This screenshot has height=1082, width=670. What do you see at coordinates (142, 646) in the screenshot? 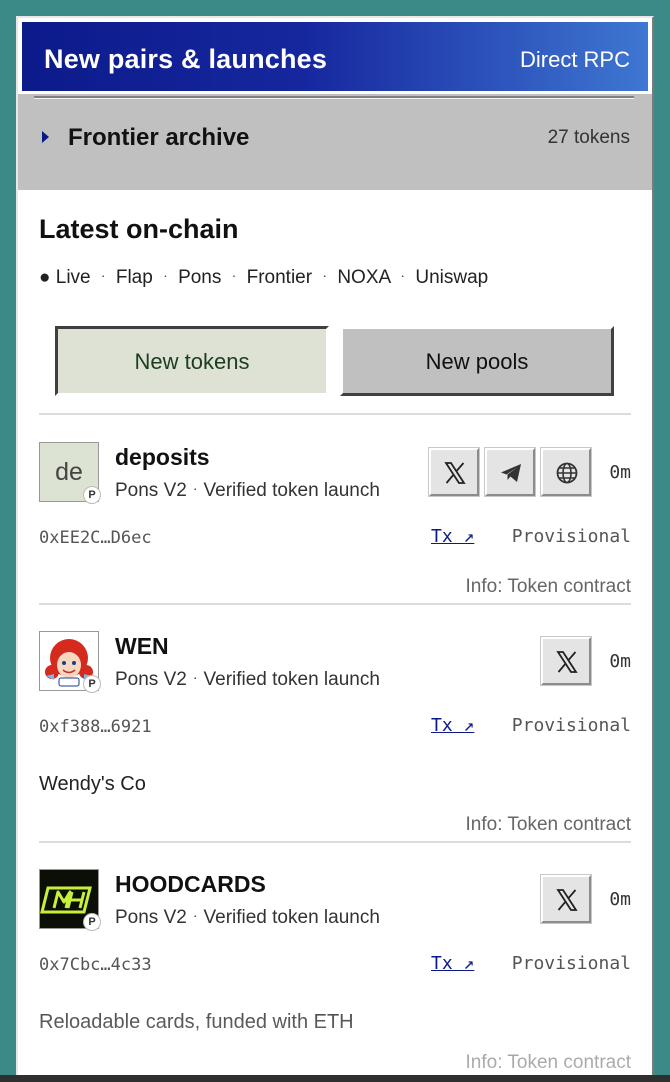
I see `token-name: WEN` at bounding box center [142, 646].